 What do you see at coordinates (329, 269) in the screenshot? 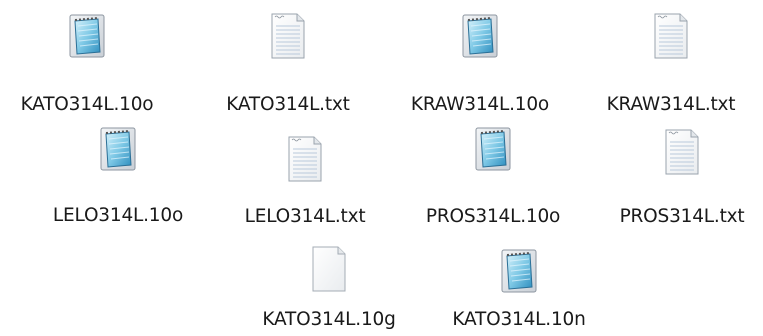
I see `blank-file-icon` at bounding box center [329, 269].